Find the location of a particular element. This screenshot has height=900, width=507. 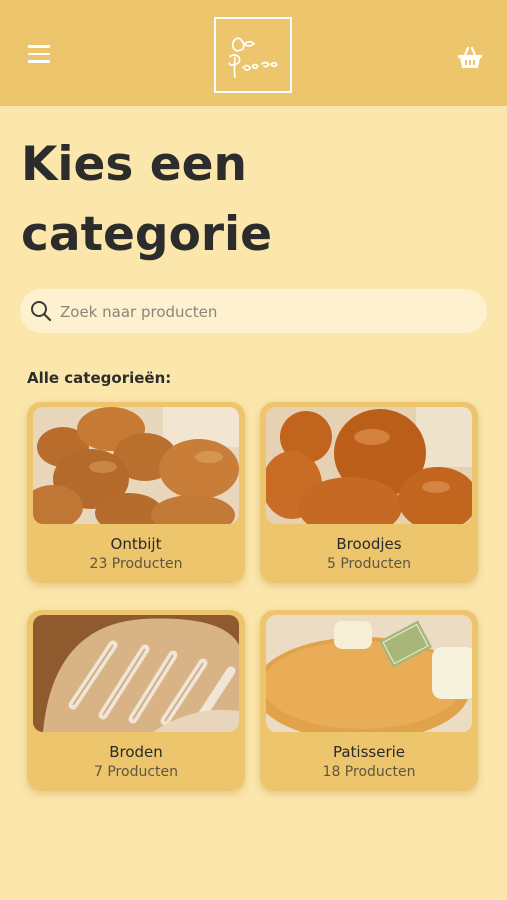

page-title-line2: categorie is located at coordinates (147, 234).